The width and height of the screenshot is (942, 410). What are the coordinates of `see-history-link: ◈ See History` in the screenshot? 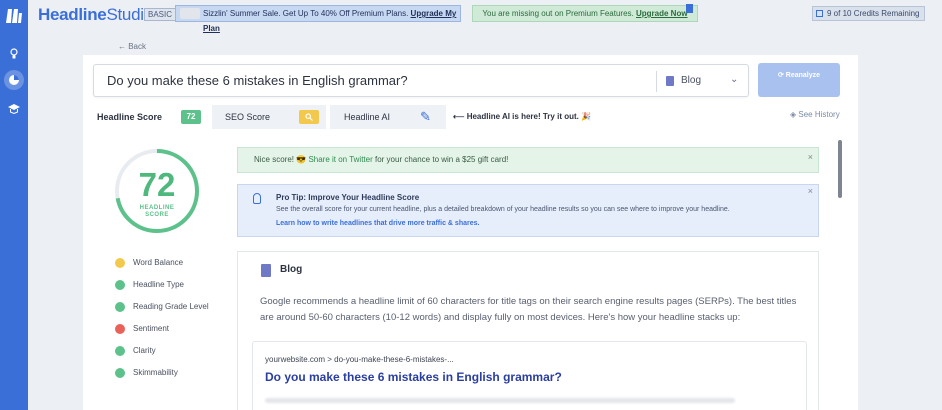 It's located at (815, 115).